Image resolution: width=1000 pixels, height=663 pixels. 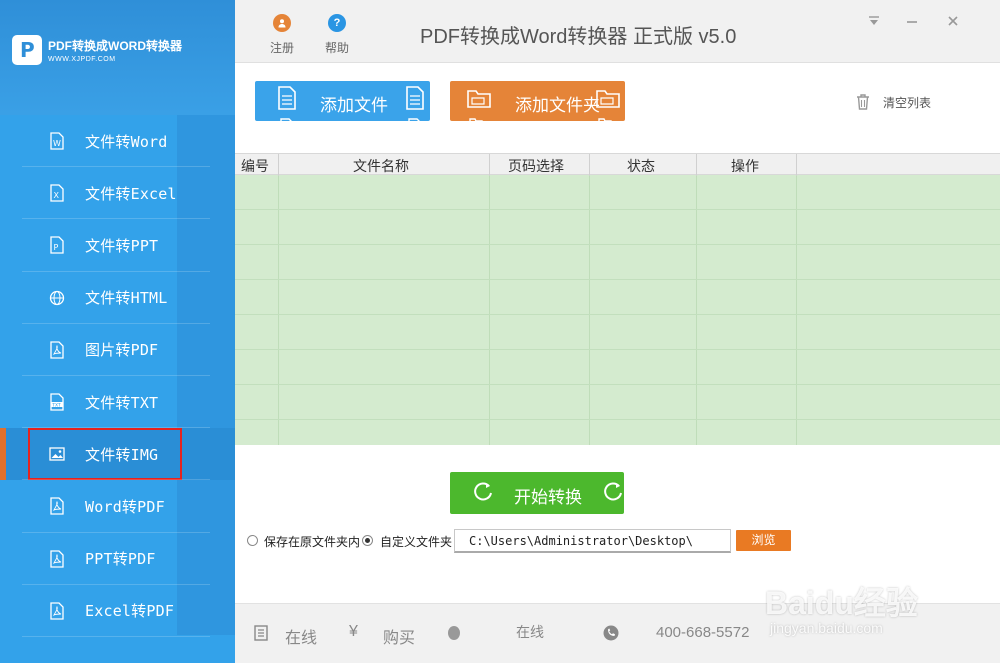 I want to click on column-header-action: 操作, so click(x=745, y=166).